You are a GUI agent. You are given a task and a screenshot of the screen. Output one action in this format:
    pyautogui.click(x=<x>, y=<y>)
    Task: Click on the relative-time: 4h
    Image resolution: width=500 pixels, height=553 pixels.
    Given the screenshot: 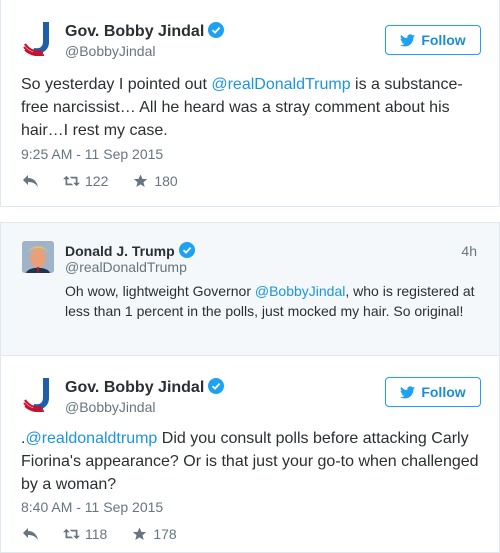 What is the action you would take?
    pyautogui.click(x=469, y=251)
    